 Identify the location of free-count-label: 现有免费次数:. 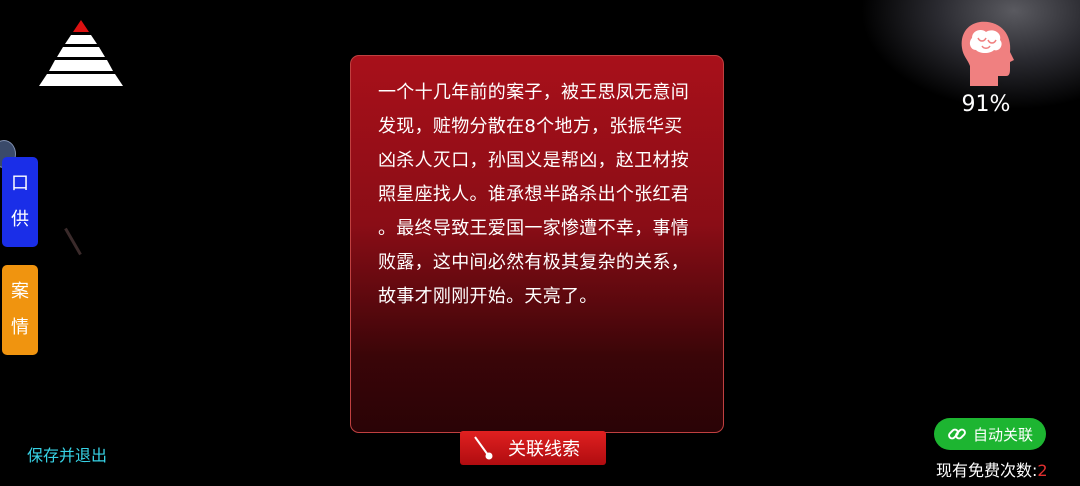
(987, 470).